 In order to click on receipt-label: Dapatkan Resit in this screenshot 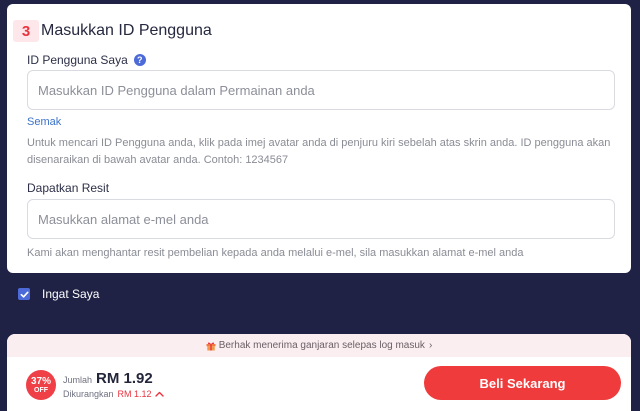, I will do `click(68, 188)`.